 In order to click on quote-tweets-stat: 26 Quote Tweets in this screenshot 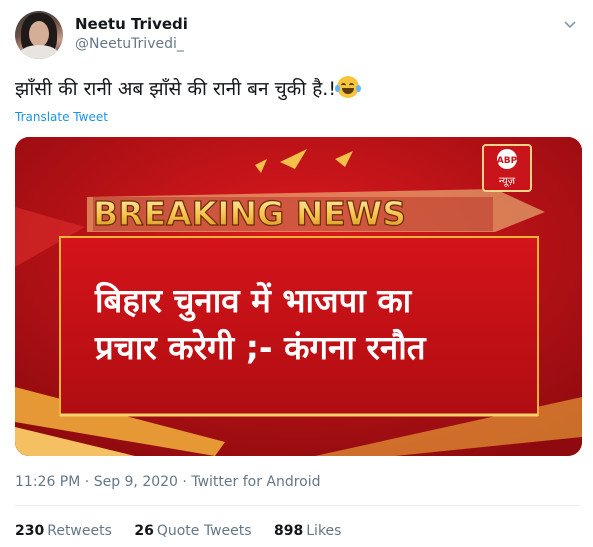, I will do `click(192, 531)`.